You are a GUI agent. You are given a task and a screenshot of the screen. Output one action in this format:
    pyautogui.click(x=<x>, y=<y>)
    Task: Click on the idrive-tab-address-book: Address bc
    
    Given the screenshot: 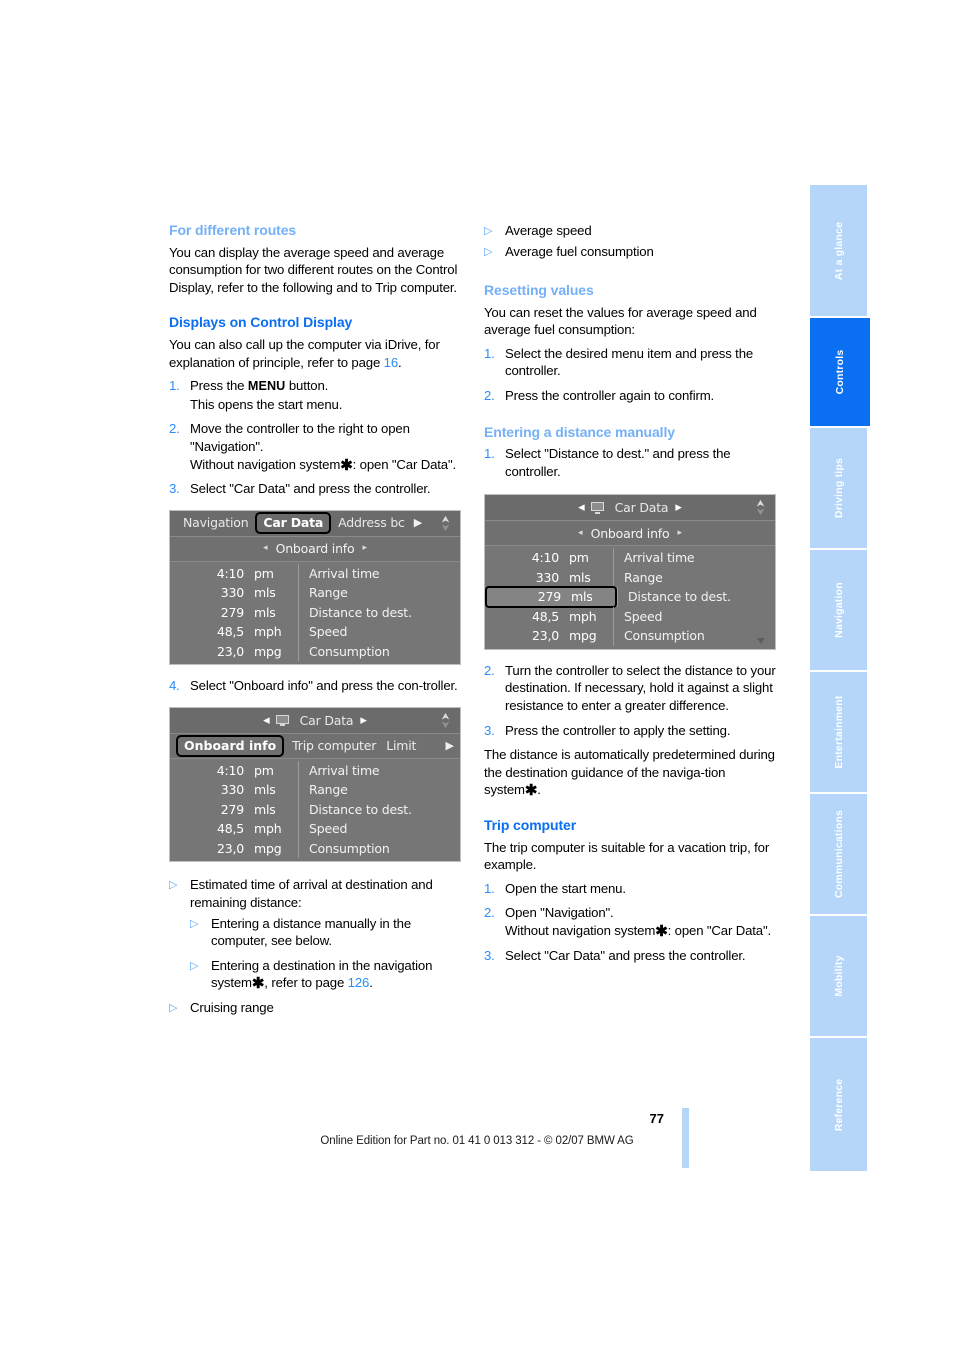 What is the action you would take?
    pyautogui.click(x=371, y=523)
    